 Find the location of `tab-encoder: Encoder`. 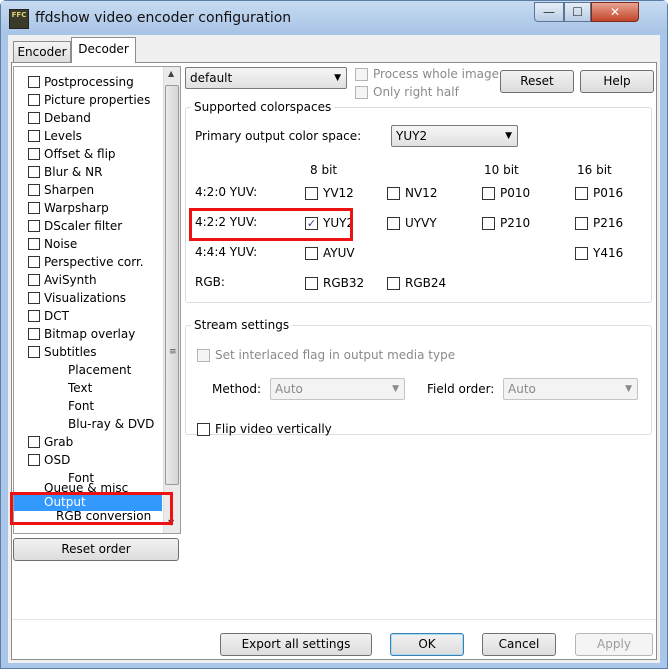

tab-encoder: Encoder is located at coordinates (42, 52).